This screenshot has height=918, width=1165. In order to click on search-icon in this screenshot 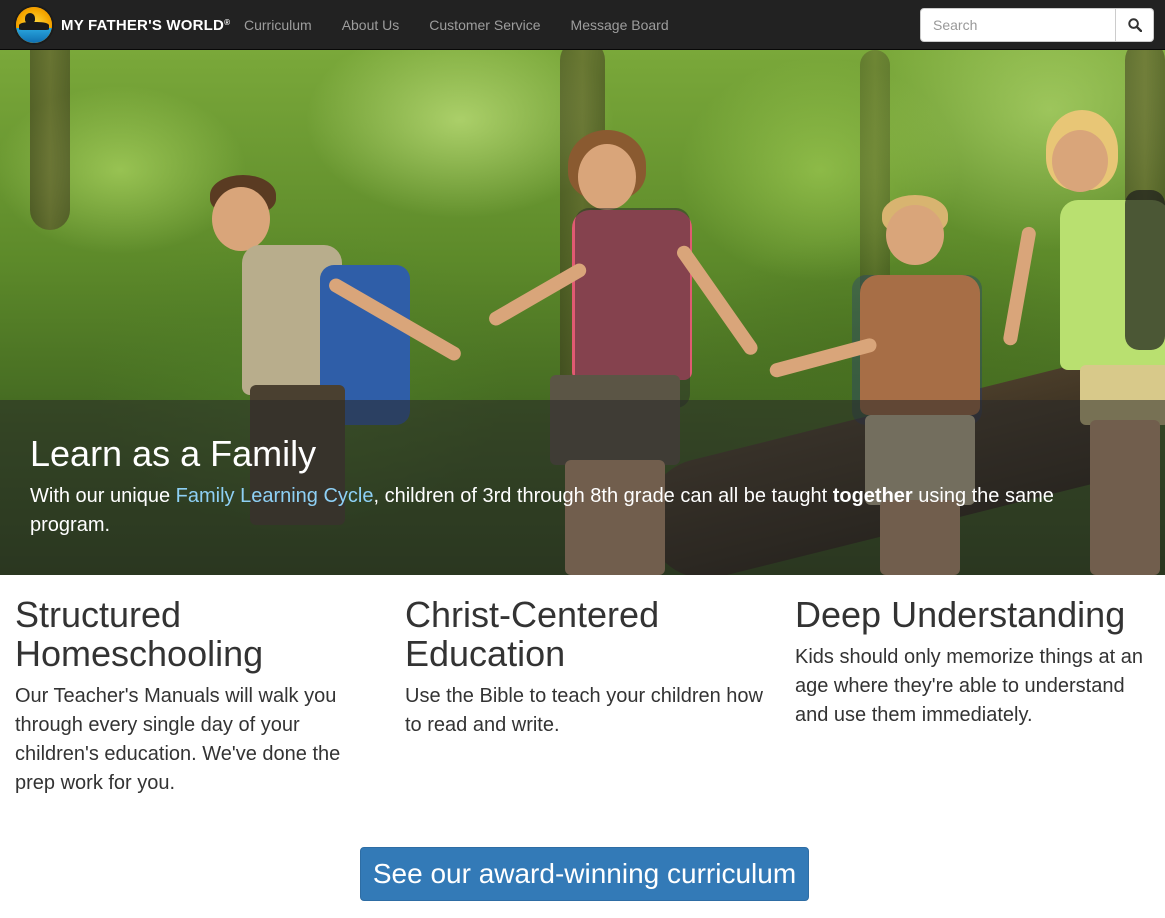, I will do `click(1134, 25)`.